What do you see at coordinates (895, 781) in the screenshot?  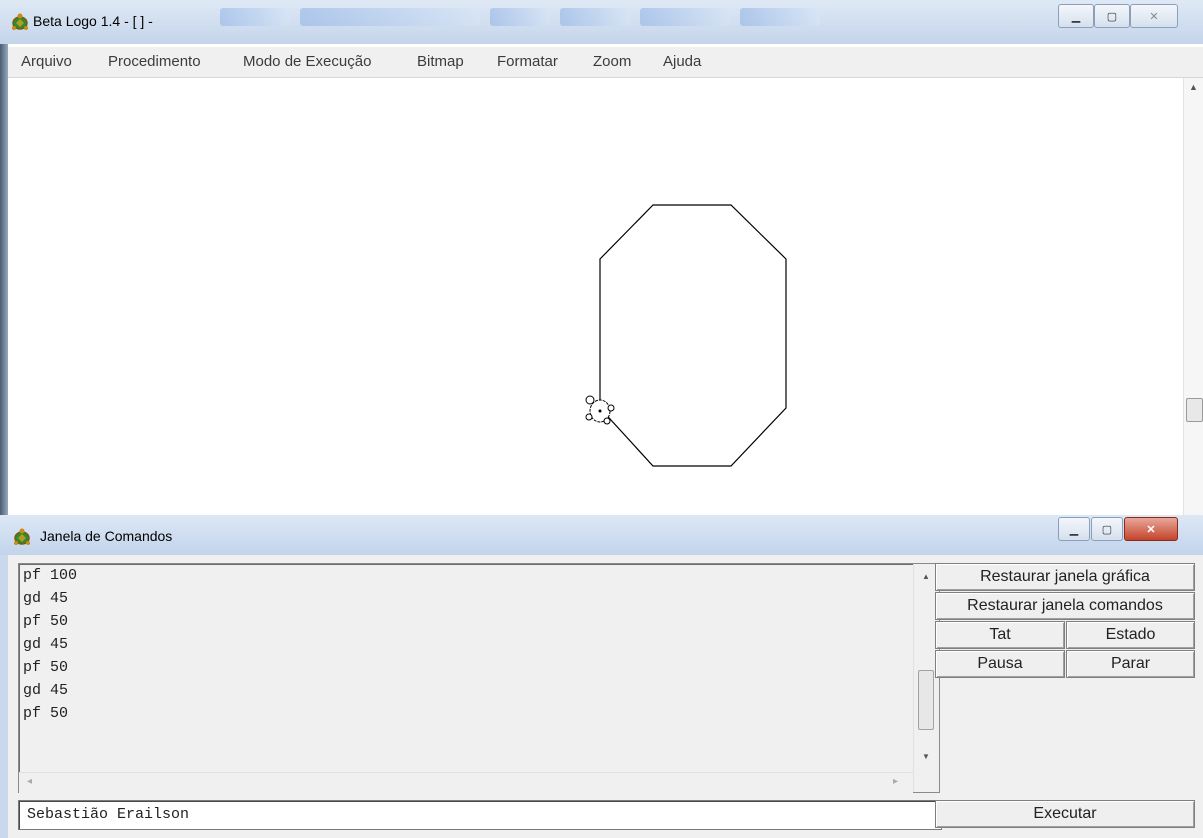 I see `scroll-right-icon: ▸` at bounding box center [895, 781].